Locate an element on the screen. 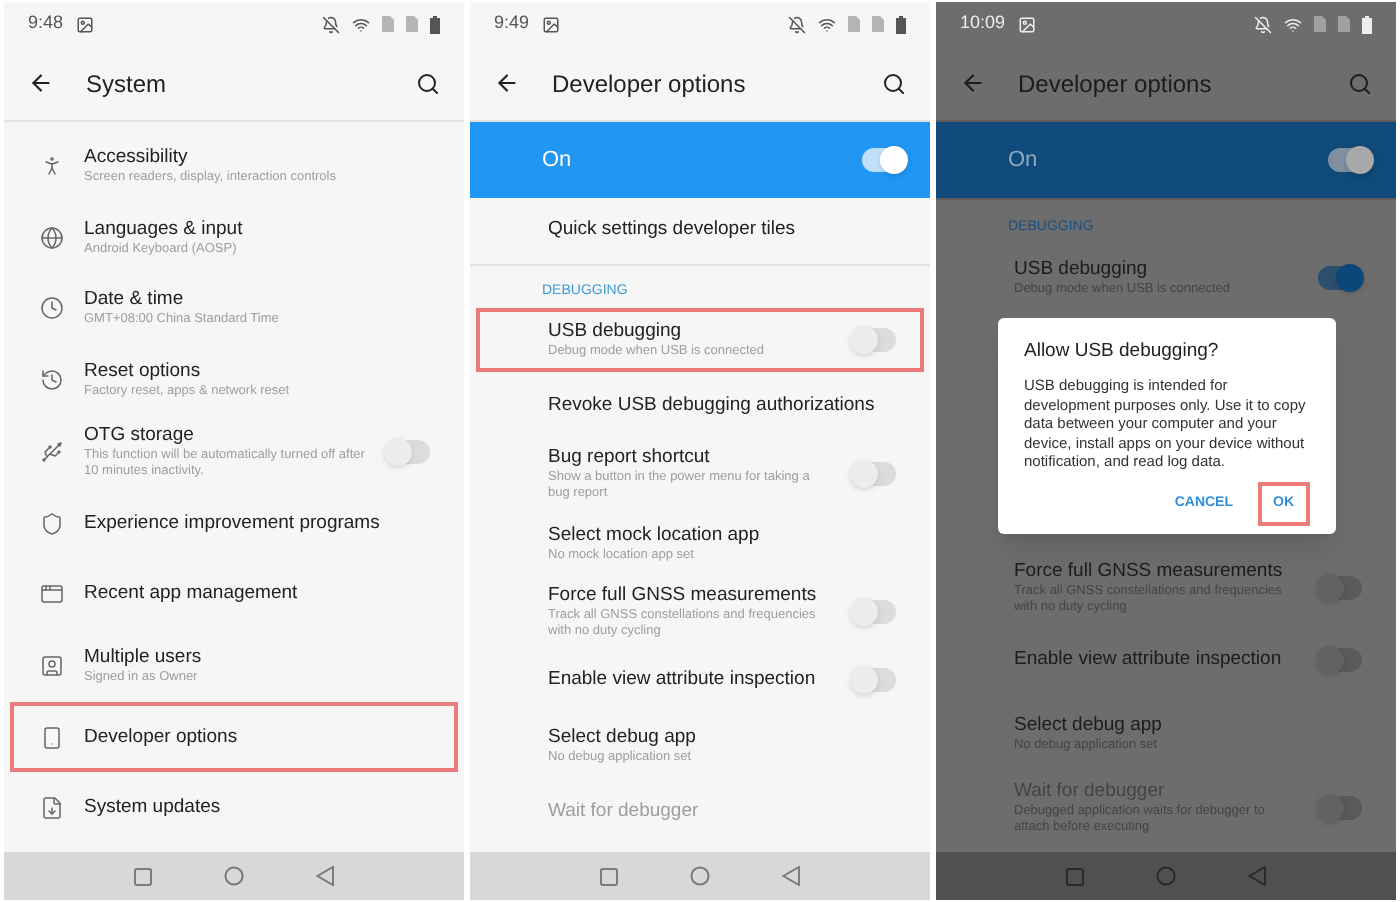 This screenshot has height=902, width=1400. app-window-icon is located at coordinates (52, 594).